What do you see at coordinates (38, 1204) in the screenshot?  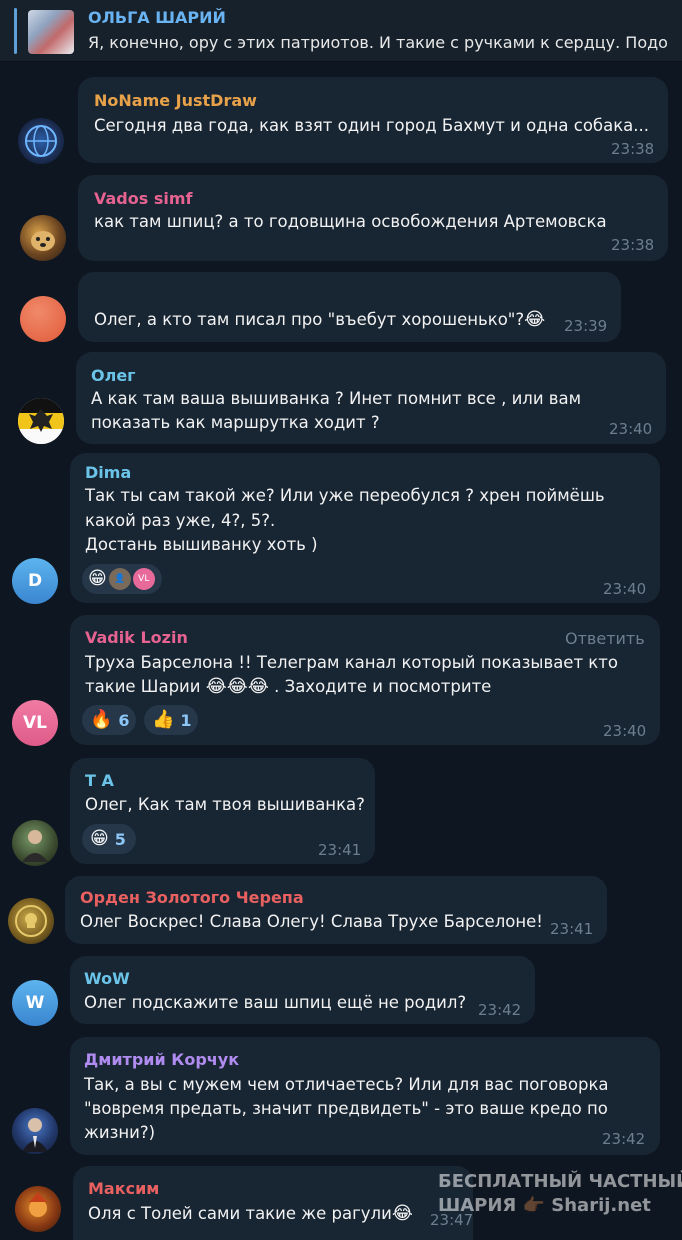 I see `warrior-icon` at bounding box center [38, 1204].